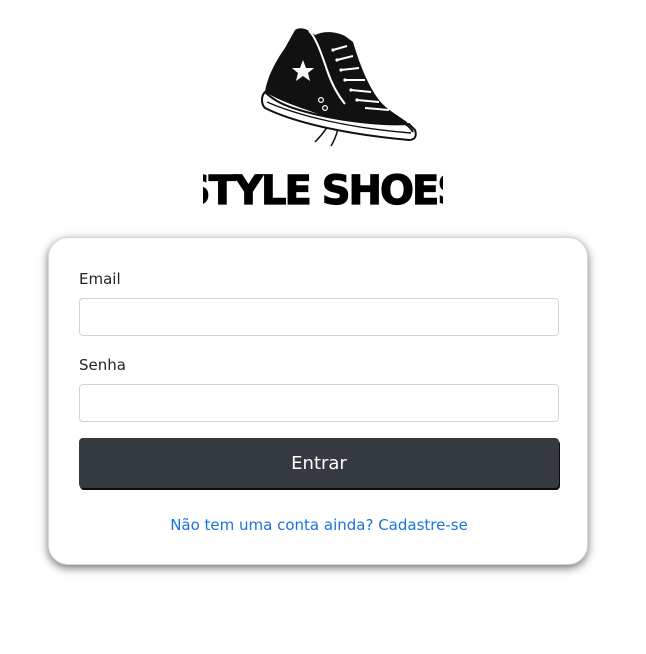 This screenshot has width=646, height=654. What do you see at coordinates (319, 463) in the screenshot?
I see `login-button: Entrar` at bounding box center [319, 463].